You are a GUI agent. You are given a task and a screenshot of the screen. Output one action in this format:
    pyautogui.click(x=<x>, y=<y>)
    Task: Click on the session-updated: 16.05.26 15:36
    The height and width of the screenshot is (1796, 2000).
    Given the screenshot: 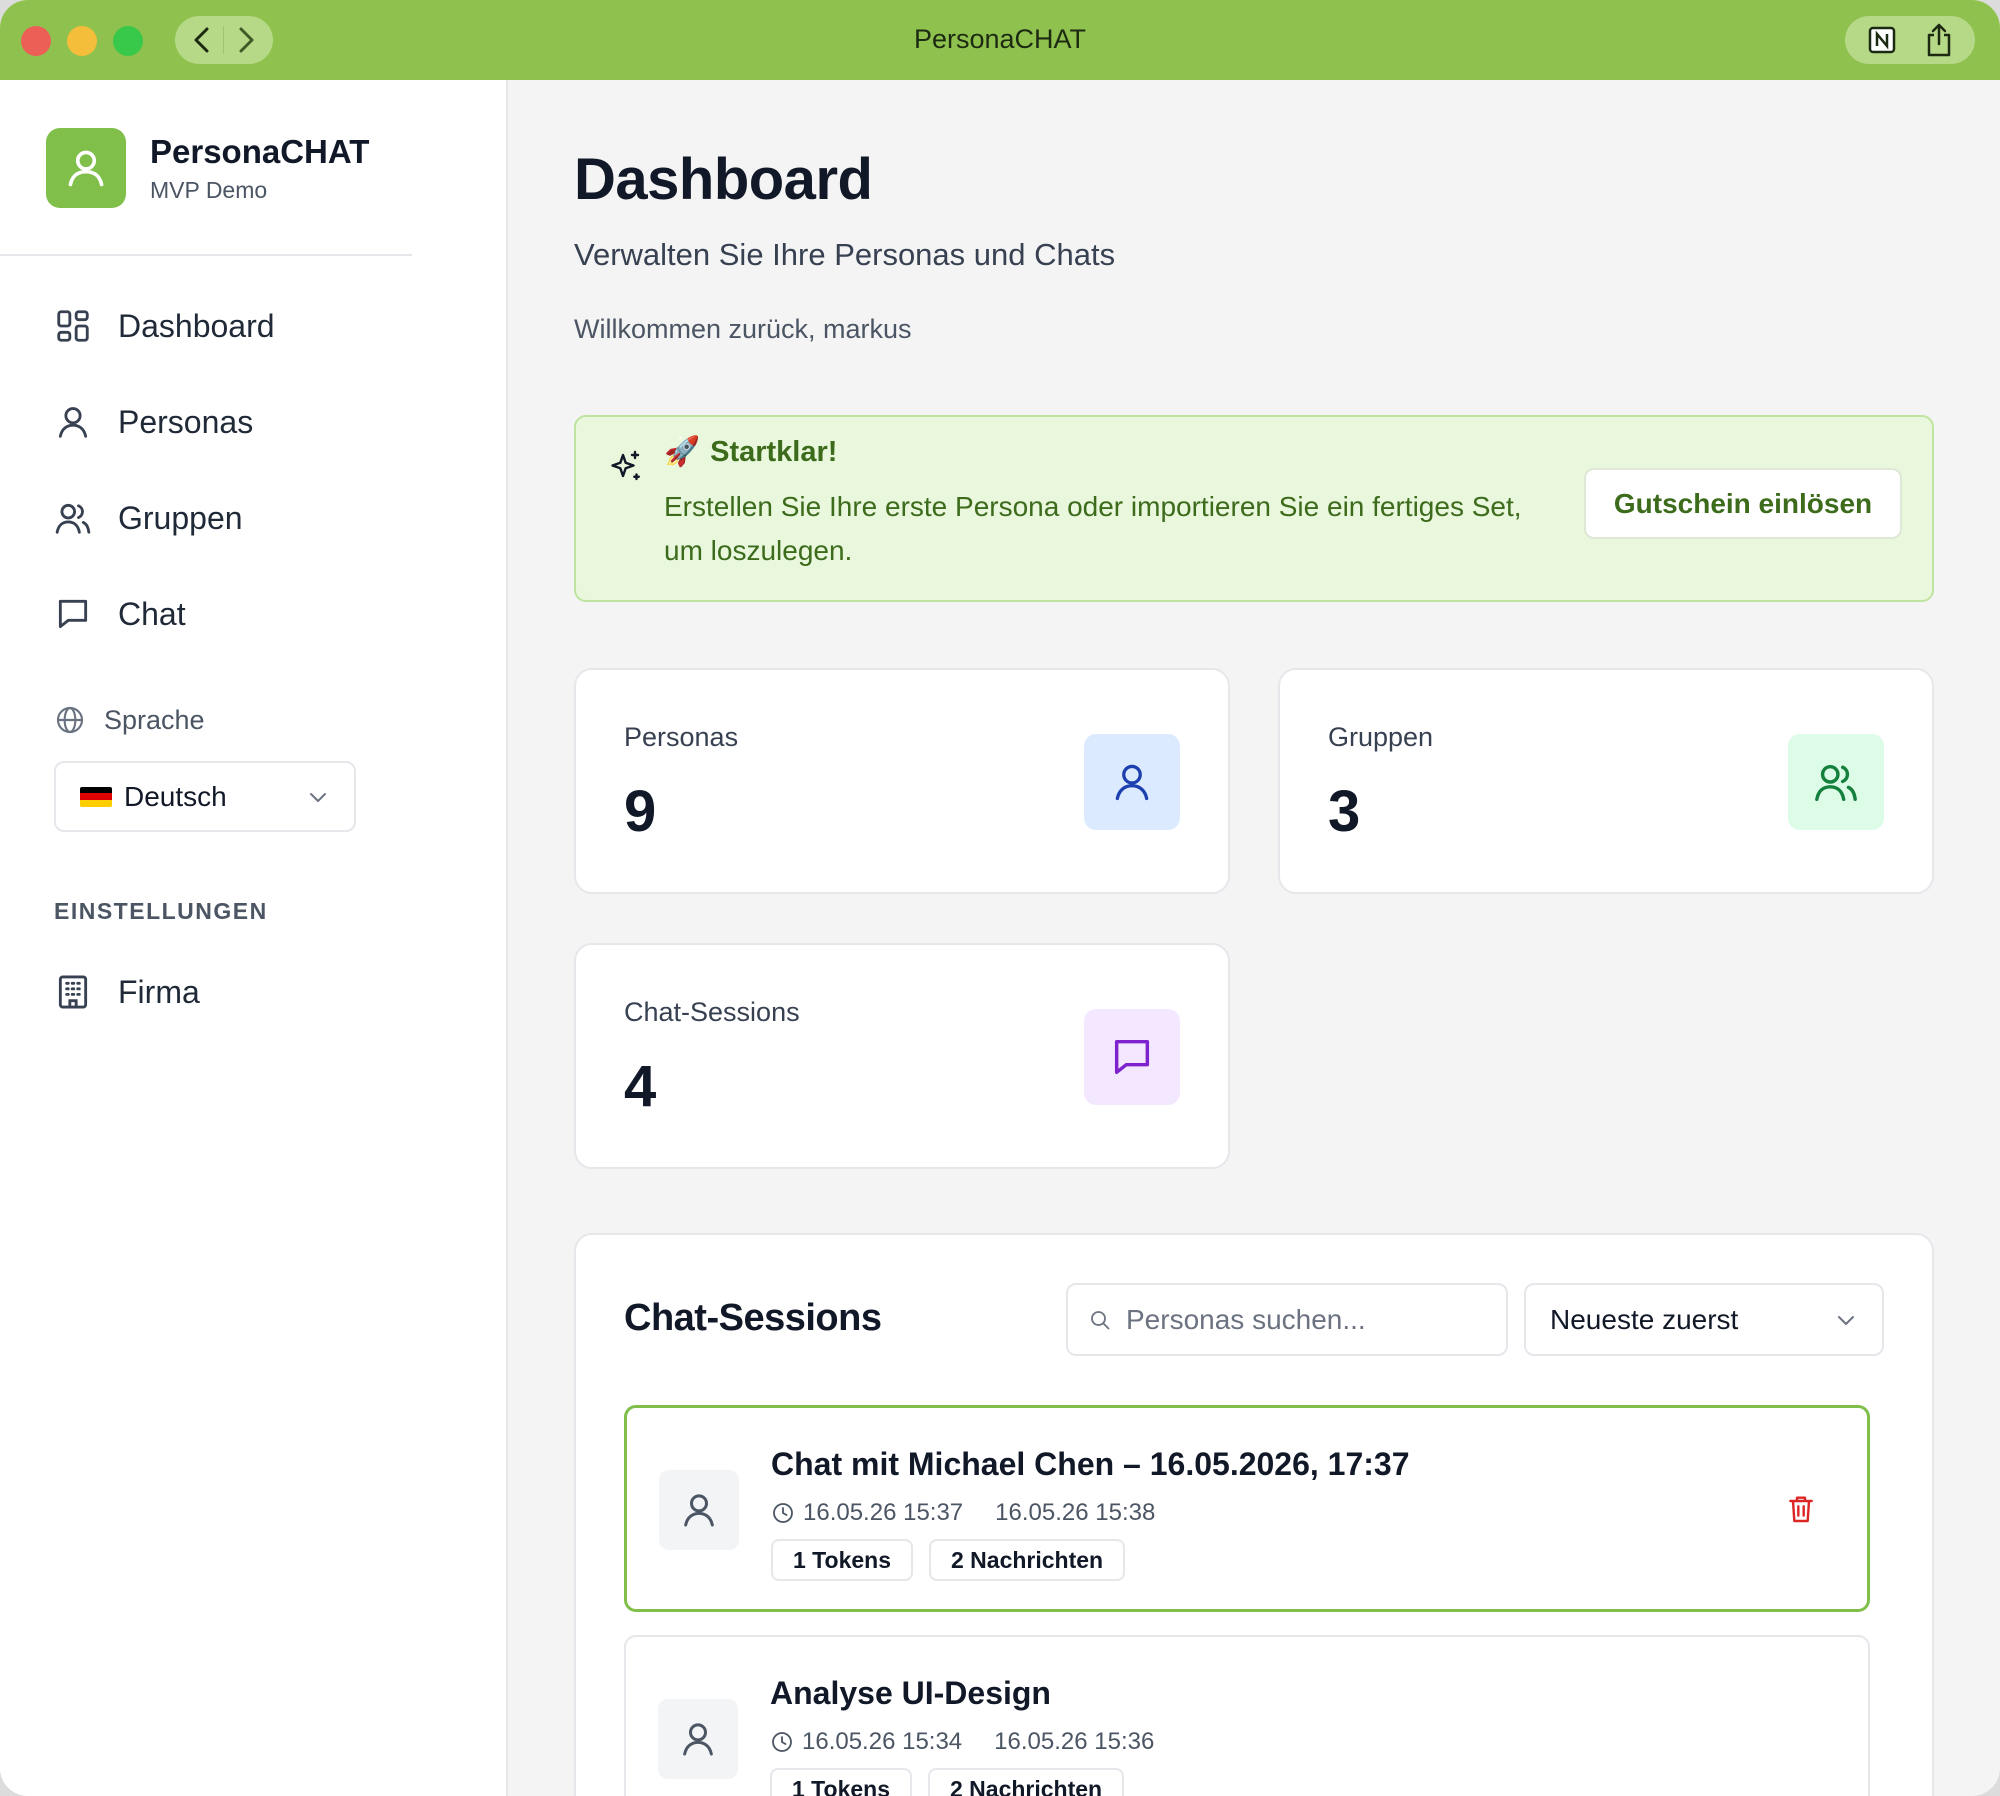 What is the action you would take?
    pyautogui.click(x=1074, y=1741)
    